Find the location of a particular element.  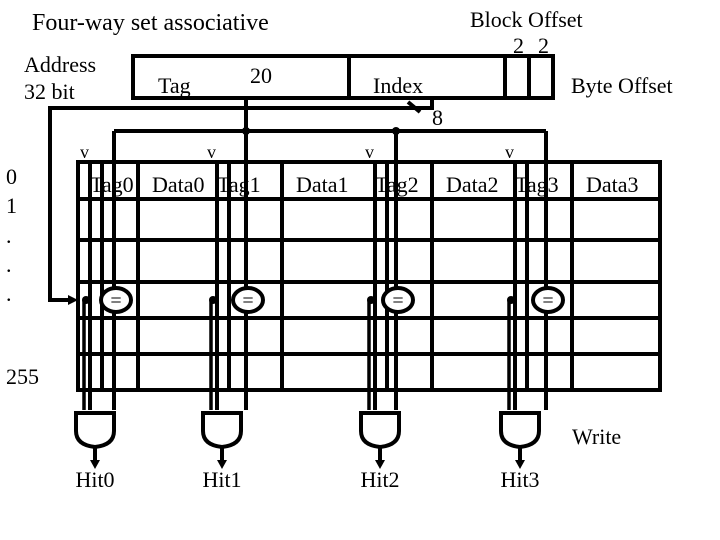

tag-header: Tag3 is located at coordinates (537, 184).